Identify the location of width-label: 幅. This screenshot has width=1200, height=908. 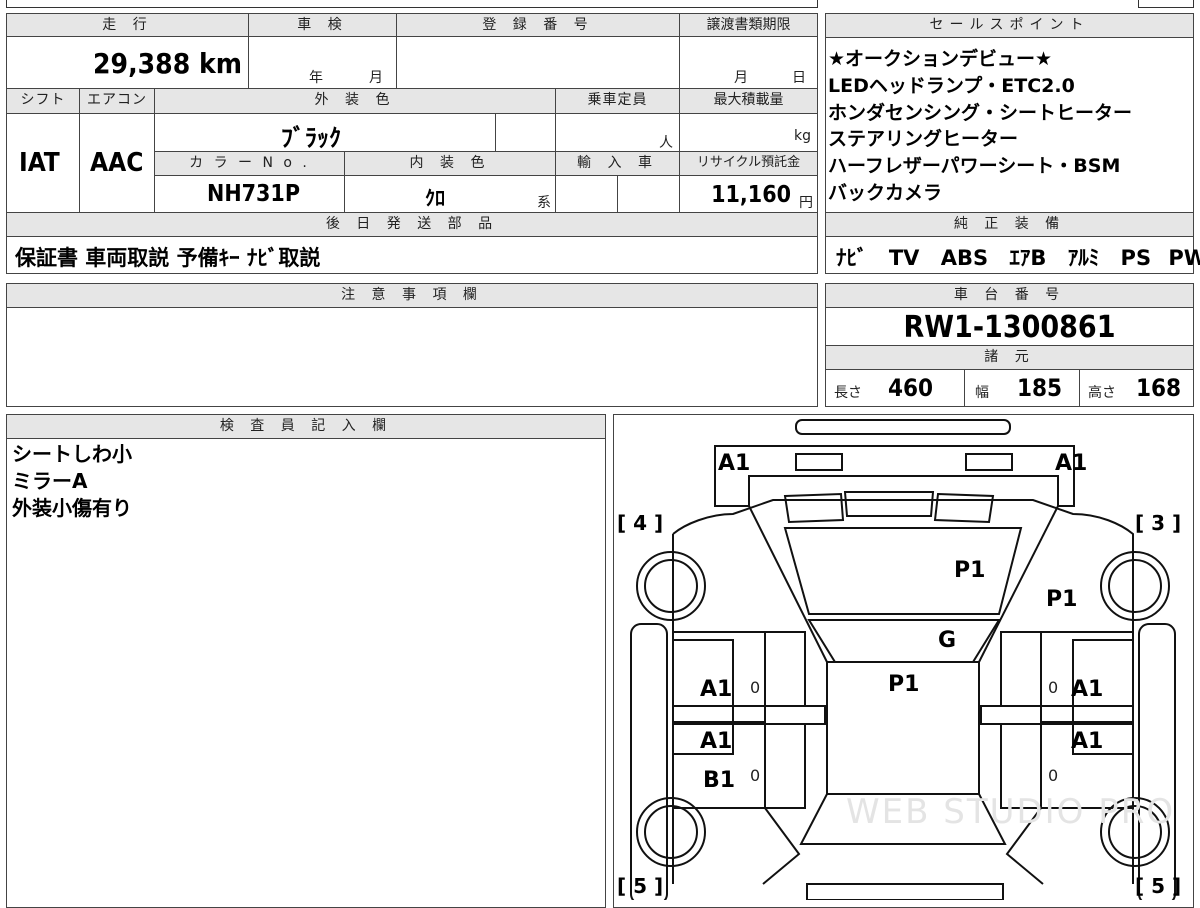
(982, 393).